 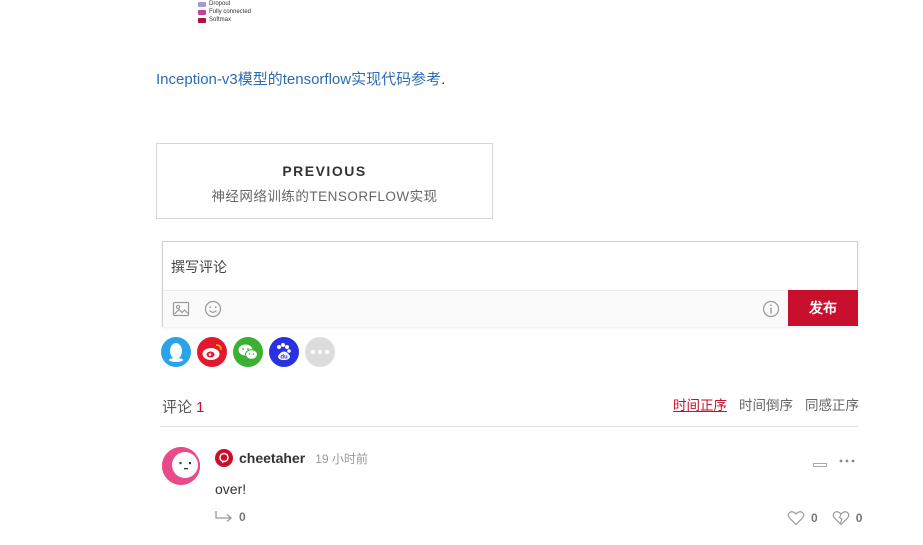 What do you see at coordinates (177, 407) in the screenshot?
I see `comments-label: 评论` at bounding box center [177, 407].